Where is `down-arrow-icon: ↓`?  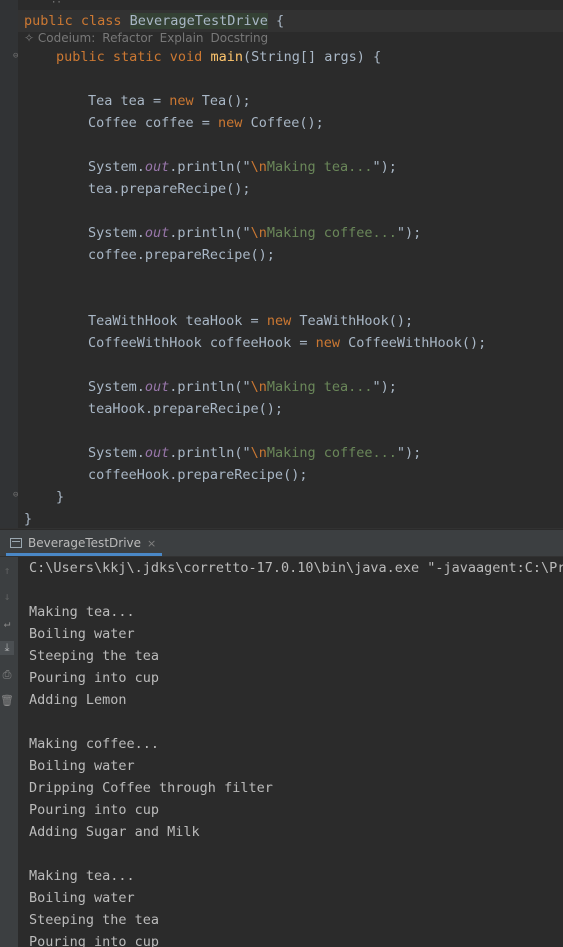
down-arrow-icon: ↓ is located at coordinates (7, 597).